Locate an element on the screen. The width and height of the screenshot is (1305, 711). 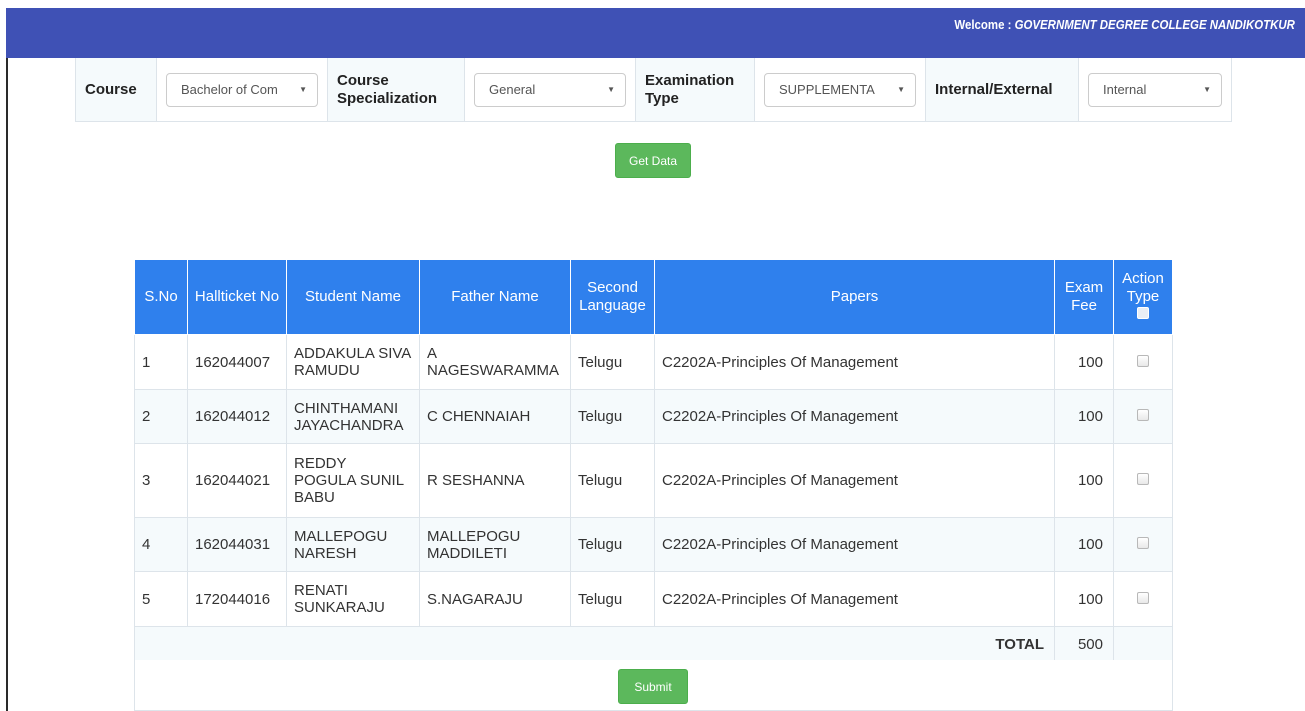
cell-hallticket: 162044012 is located at coordinates (237, 416).